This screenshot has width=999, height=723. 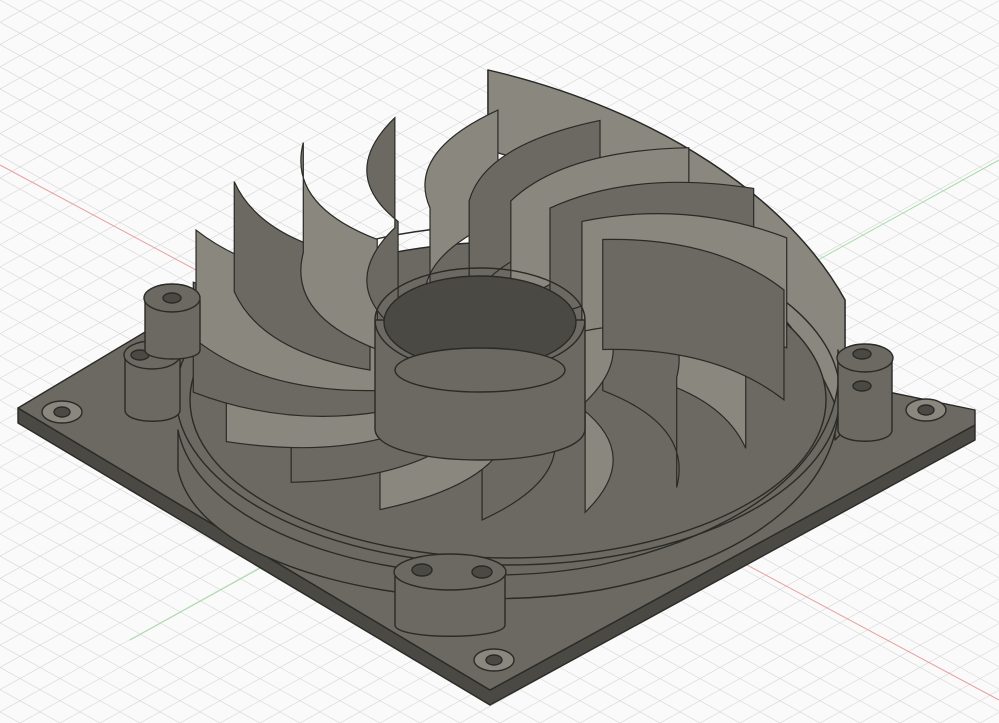 I want to click on fan-blade, so click(x=382, y=224).